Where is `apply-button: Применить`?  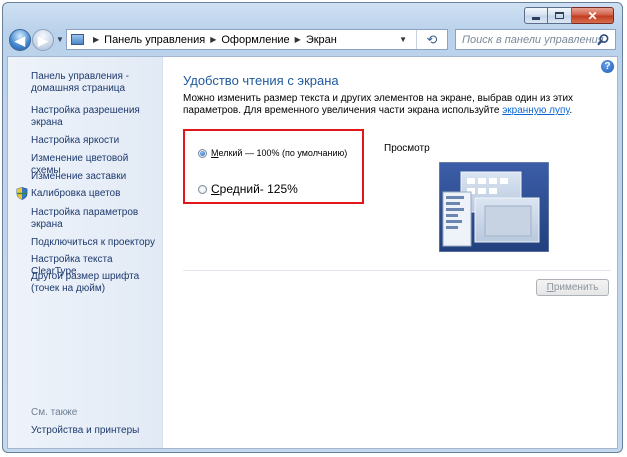
apply-button: Применить is located at coordinates (572, 287).